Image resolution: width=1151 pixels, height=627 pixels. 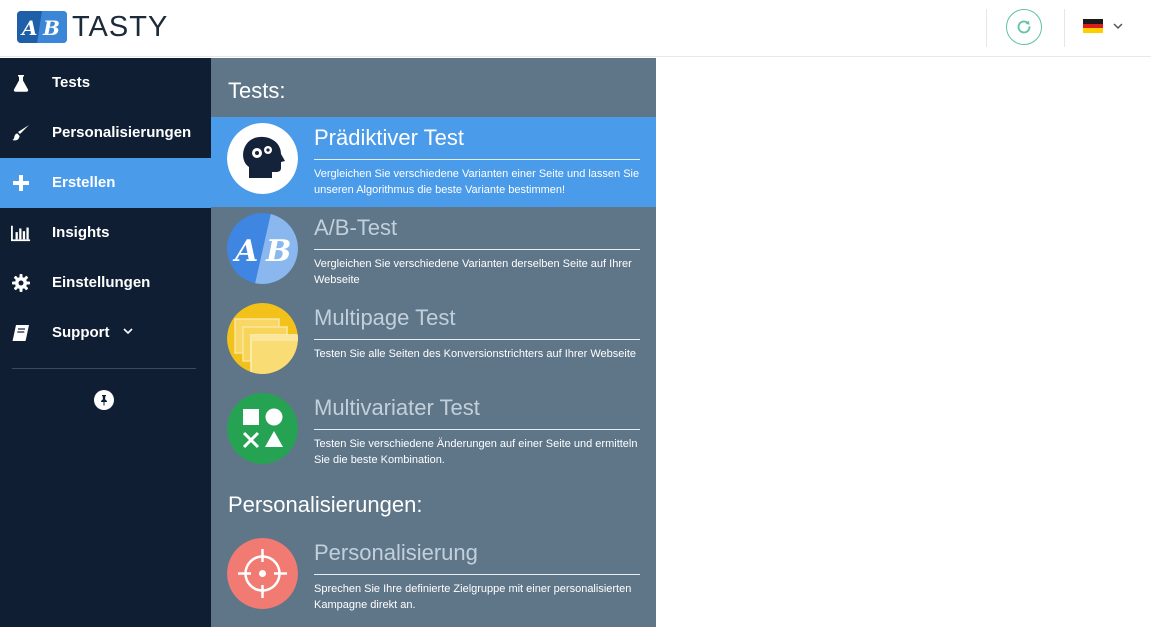 What do you see at coordinates (81, 232) in the screenshot?
I see `sidebar-item-label: Insights` at bounding box center [81, 232].